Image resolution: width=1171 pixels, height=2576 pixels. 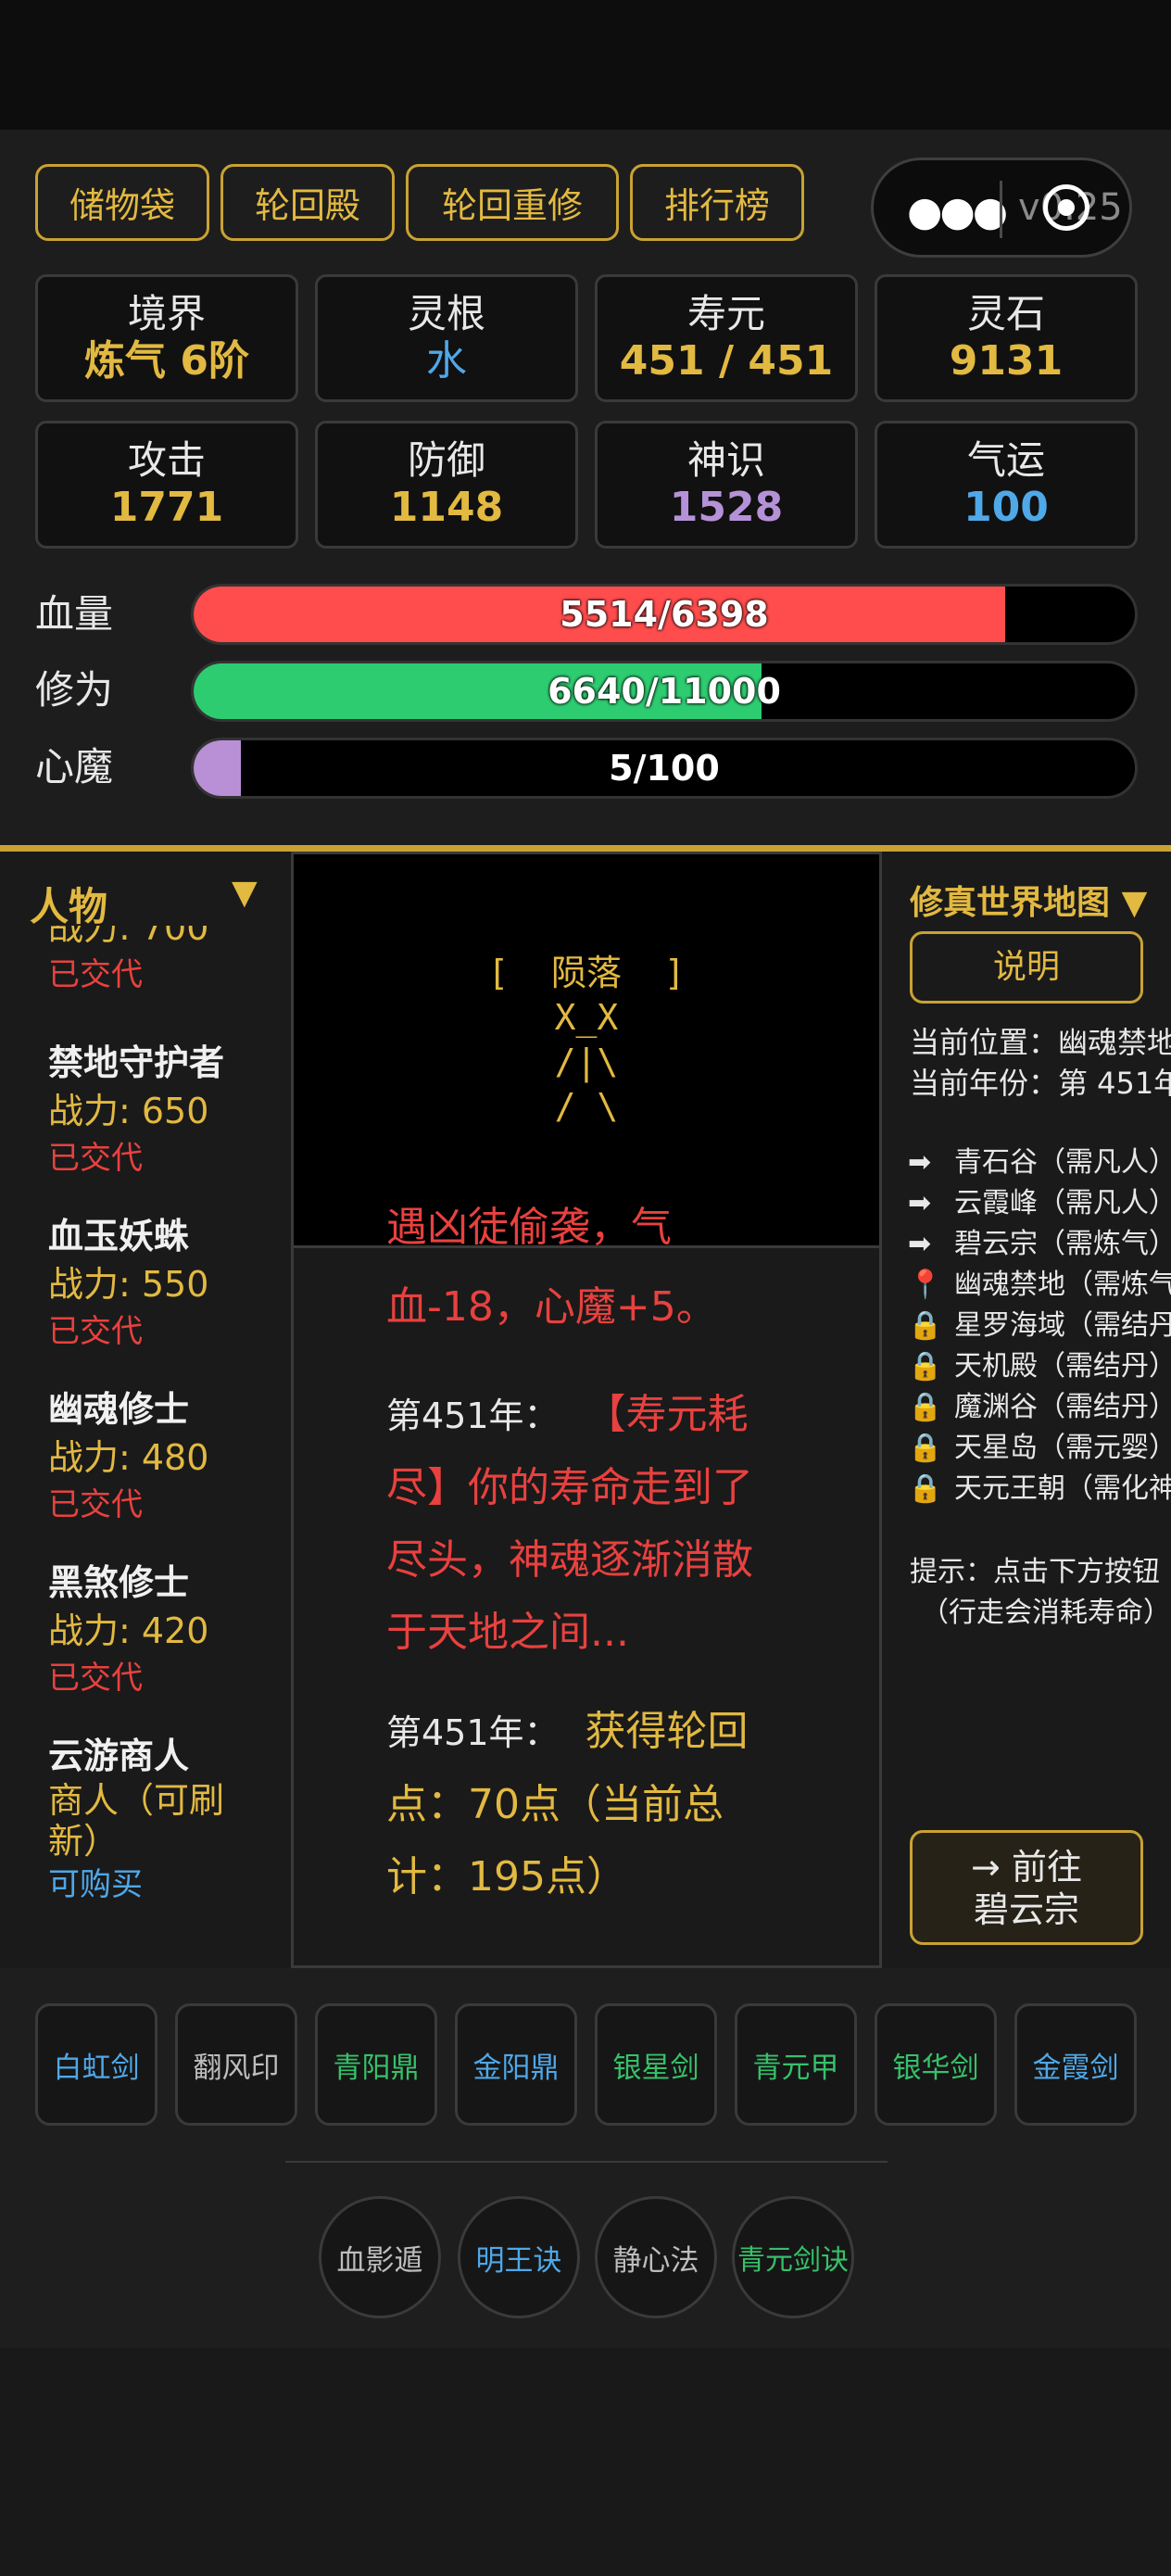 I want to click on reincarnation-hall-button: 轮回殿, so click(x=308, y=202).